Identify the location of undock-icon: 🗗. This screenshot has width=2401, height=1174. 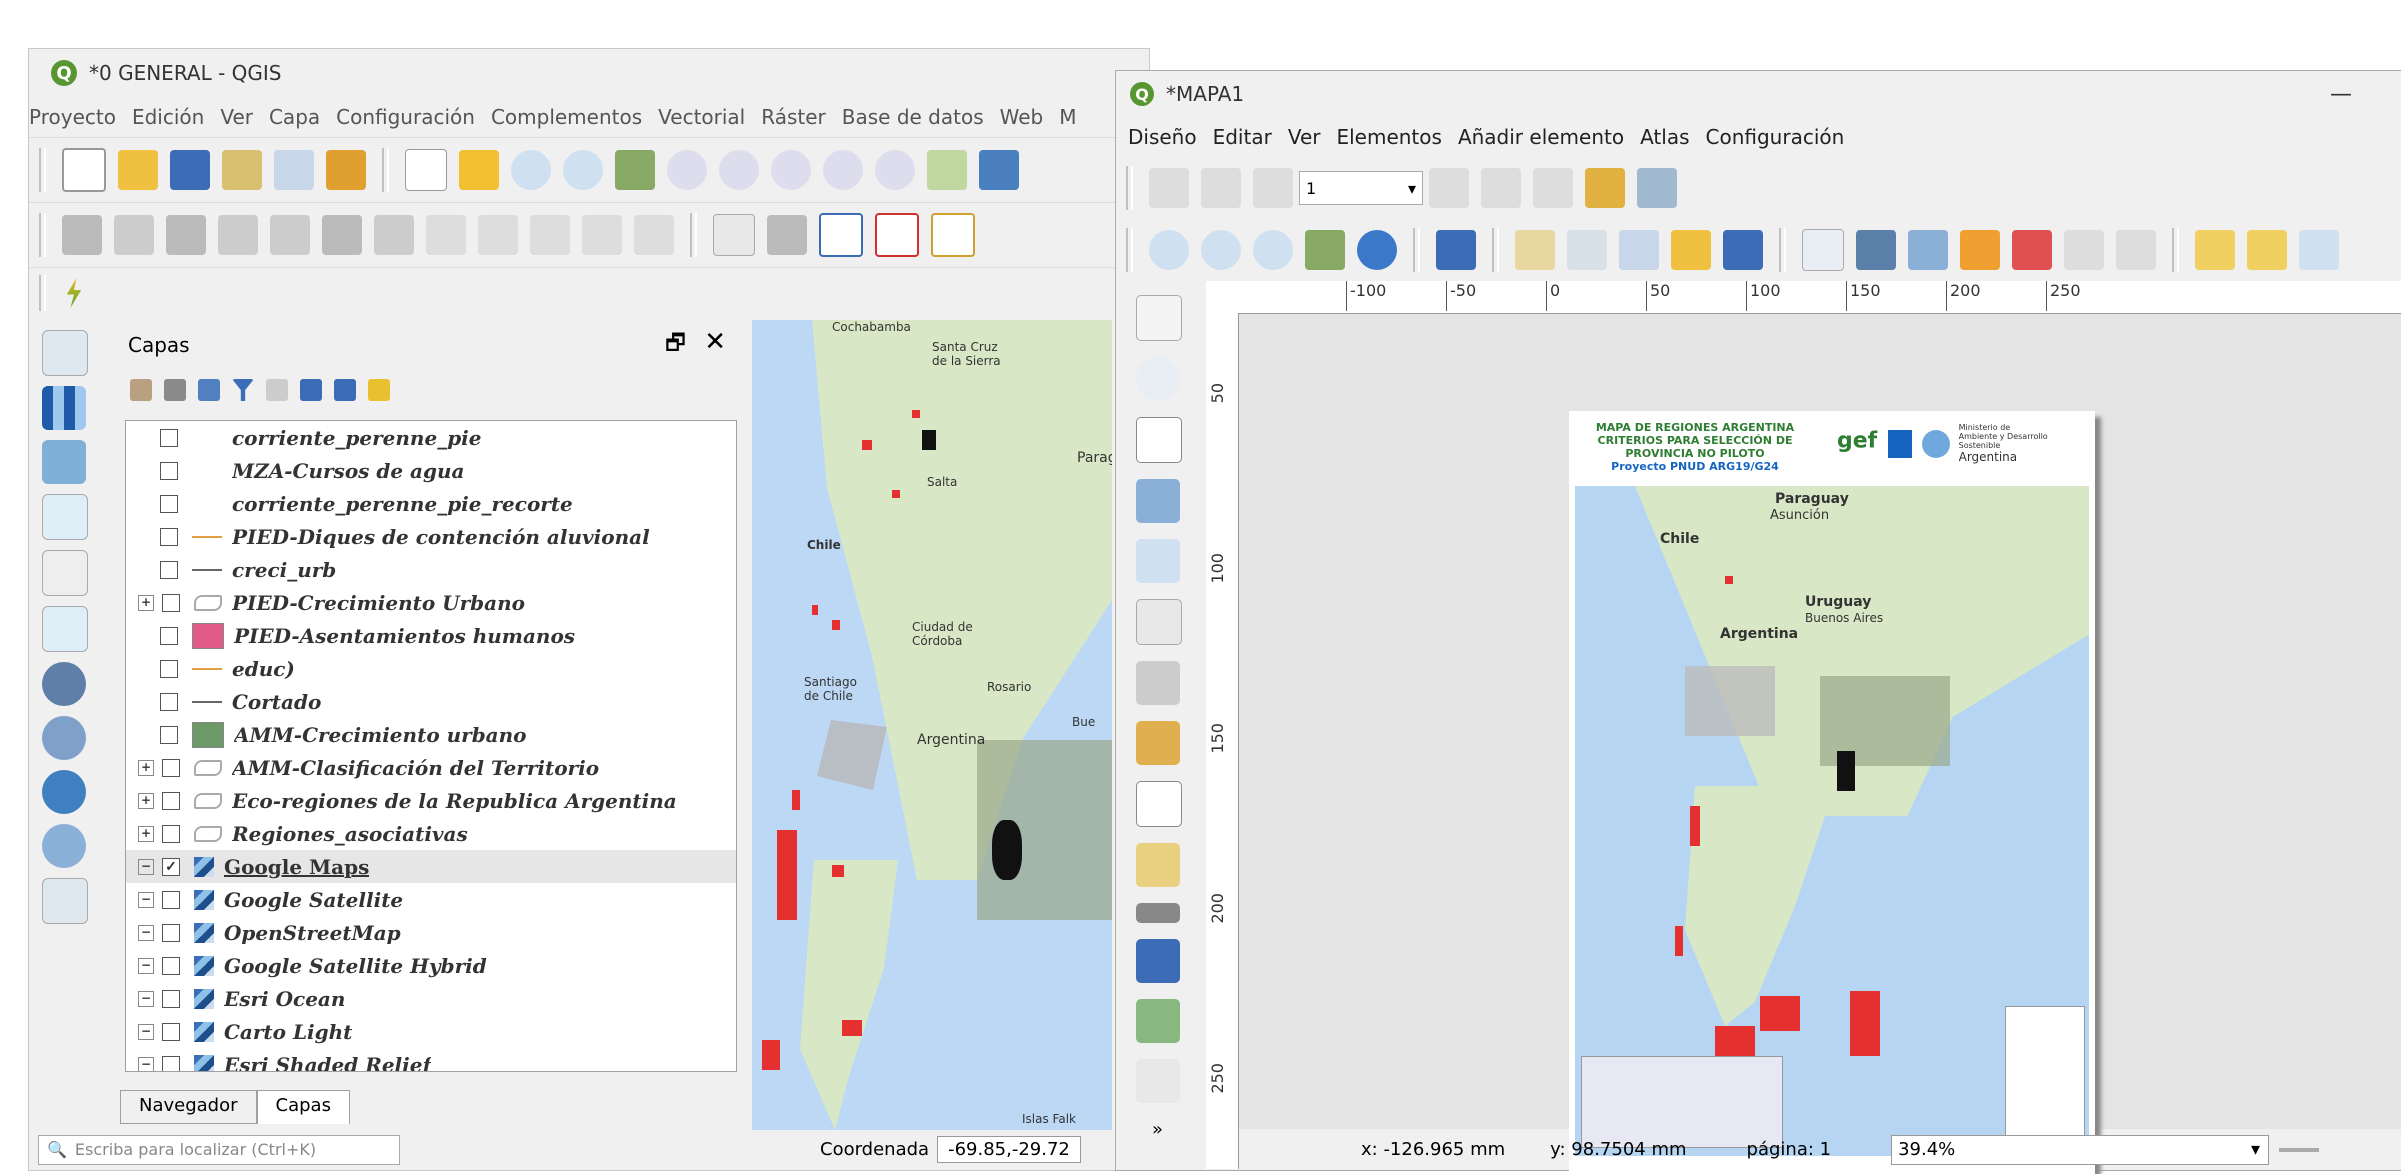
(675, 343).